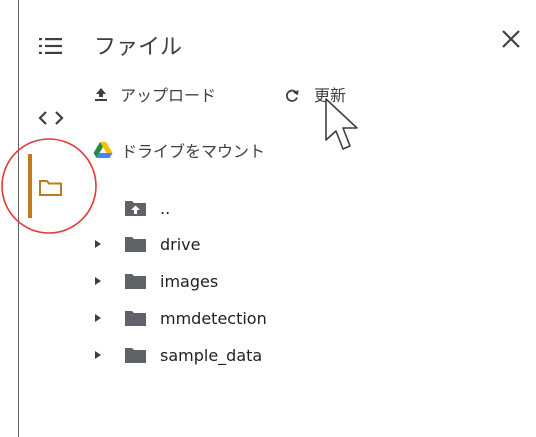  I want to click on tree-parent-dir: .., so click(147, 208).